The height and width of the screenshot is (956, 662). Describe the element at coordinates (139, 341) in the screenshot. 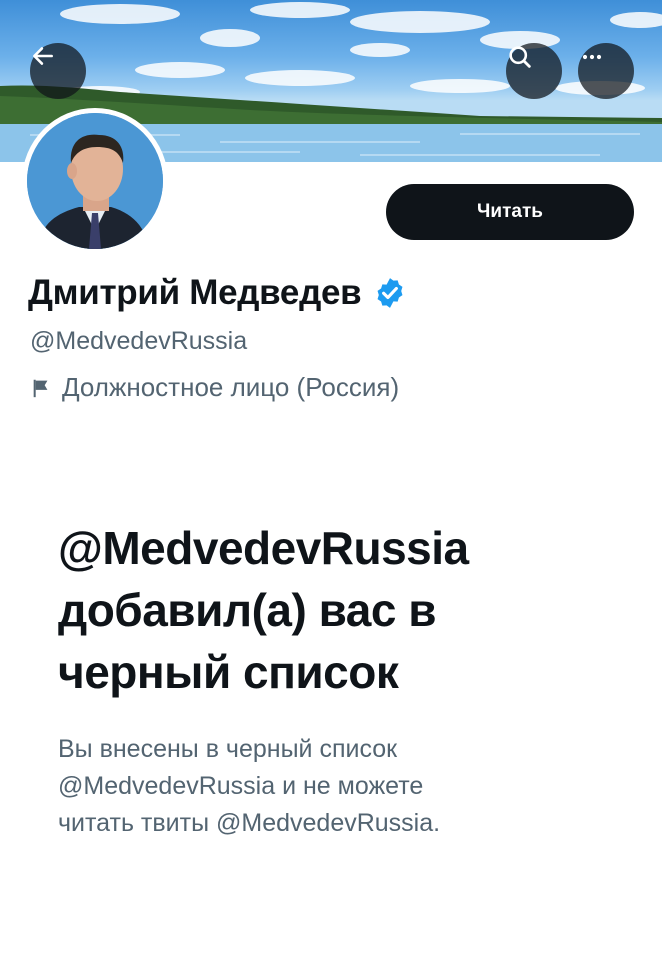

I see `profile-handle: @MedvedevRussia` at that location.